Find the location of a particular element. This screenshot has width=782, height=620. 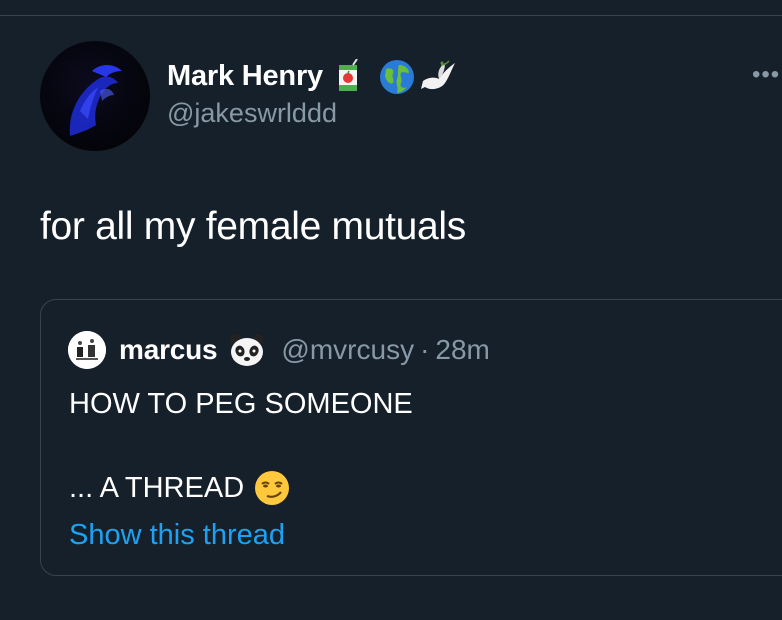

dove-icon is located at coordinates (437, 76).